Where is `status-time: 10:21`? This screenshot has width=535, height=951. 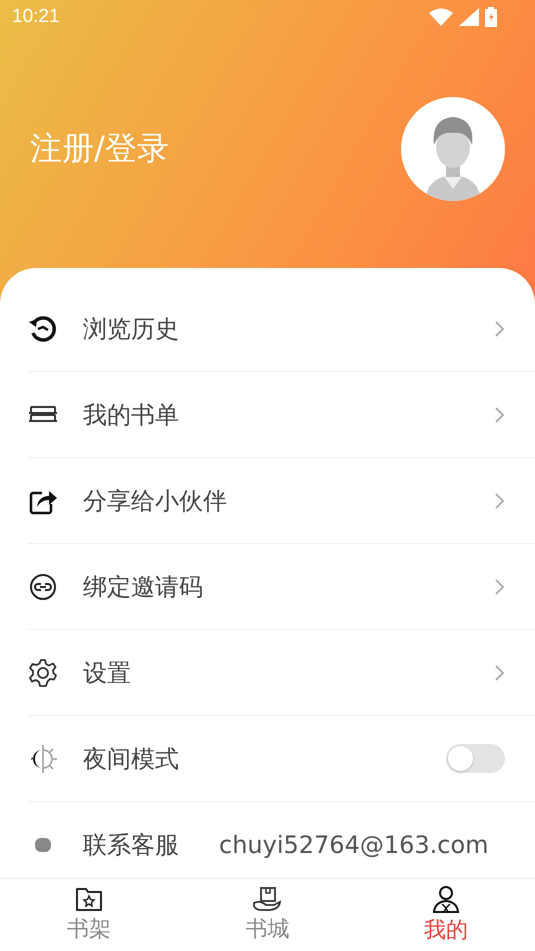 status-time: 10:21 is located at coordinates (36, 17).